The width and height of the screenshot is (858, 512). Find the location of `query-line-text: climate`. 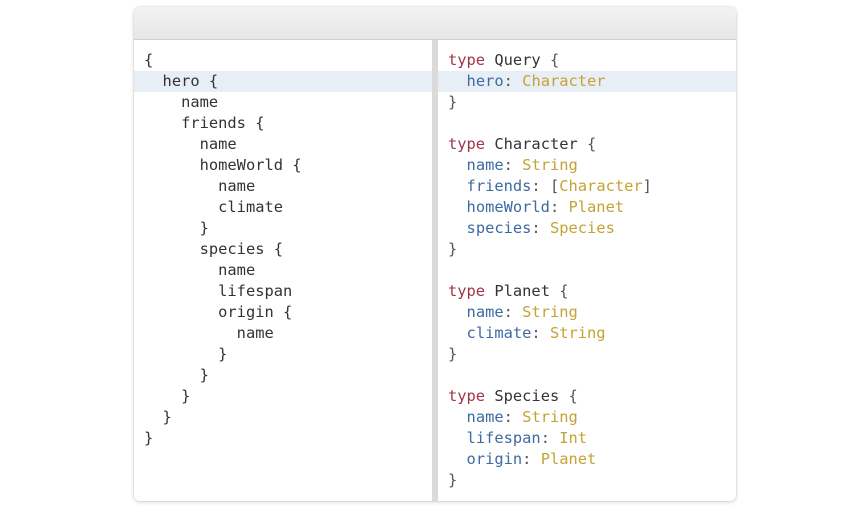

query-line-text: climate is located at coordinates (251, 207).